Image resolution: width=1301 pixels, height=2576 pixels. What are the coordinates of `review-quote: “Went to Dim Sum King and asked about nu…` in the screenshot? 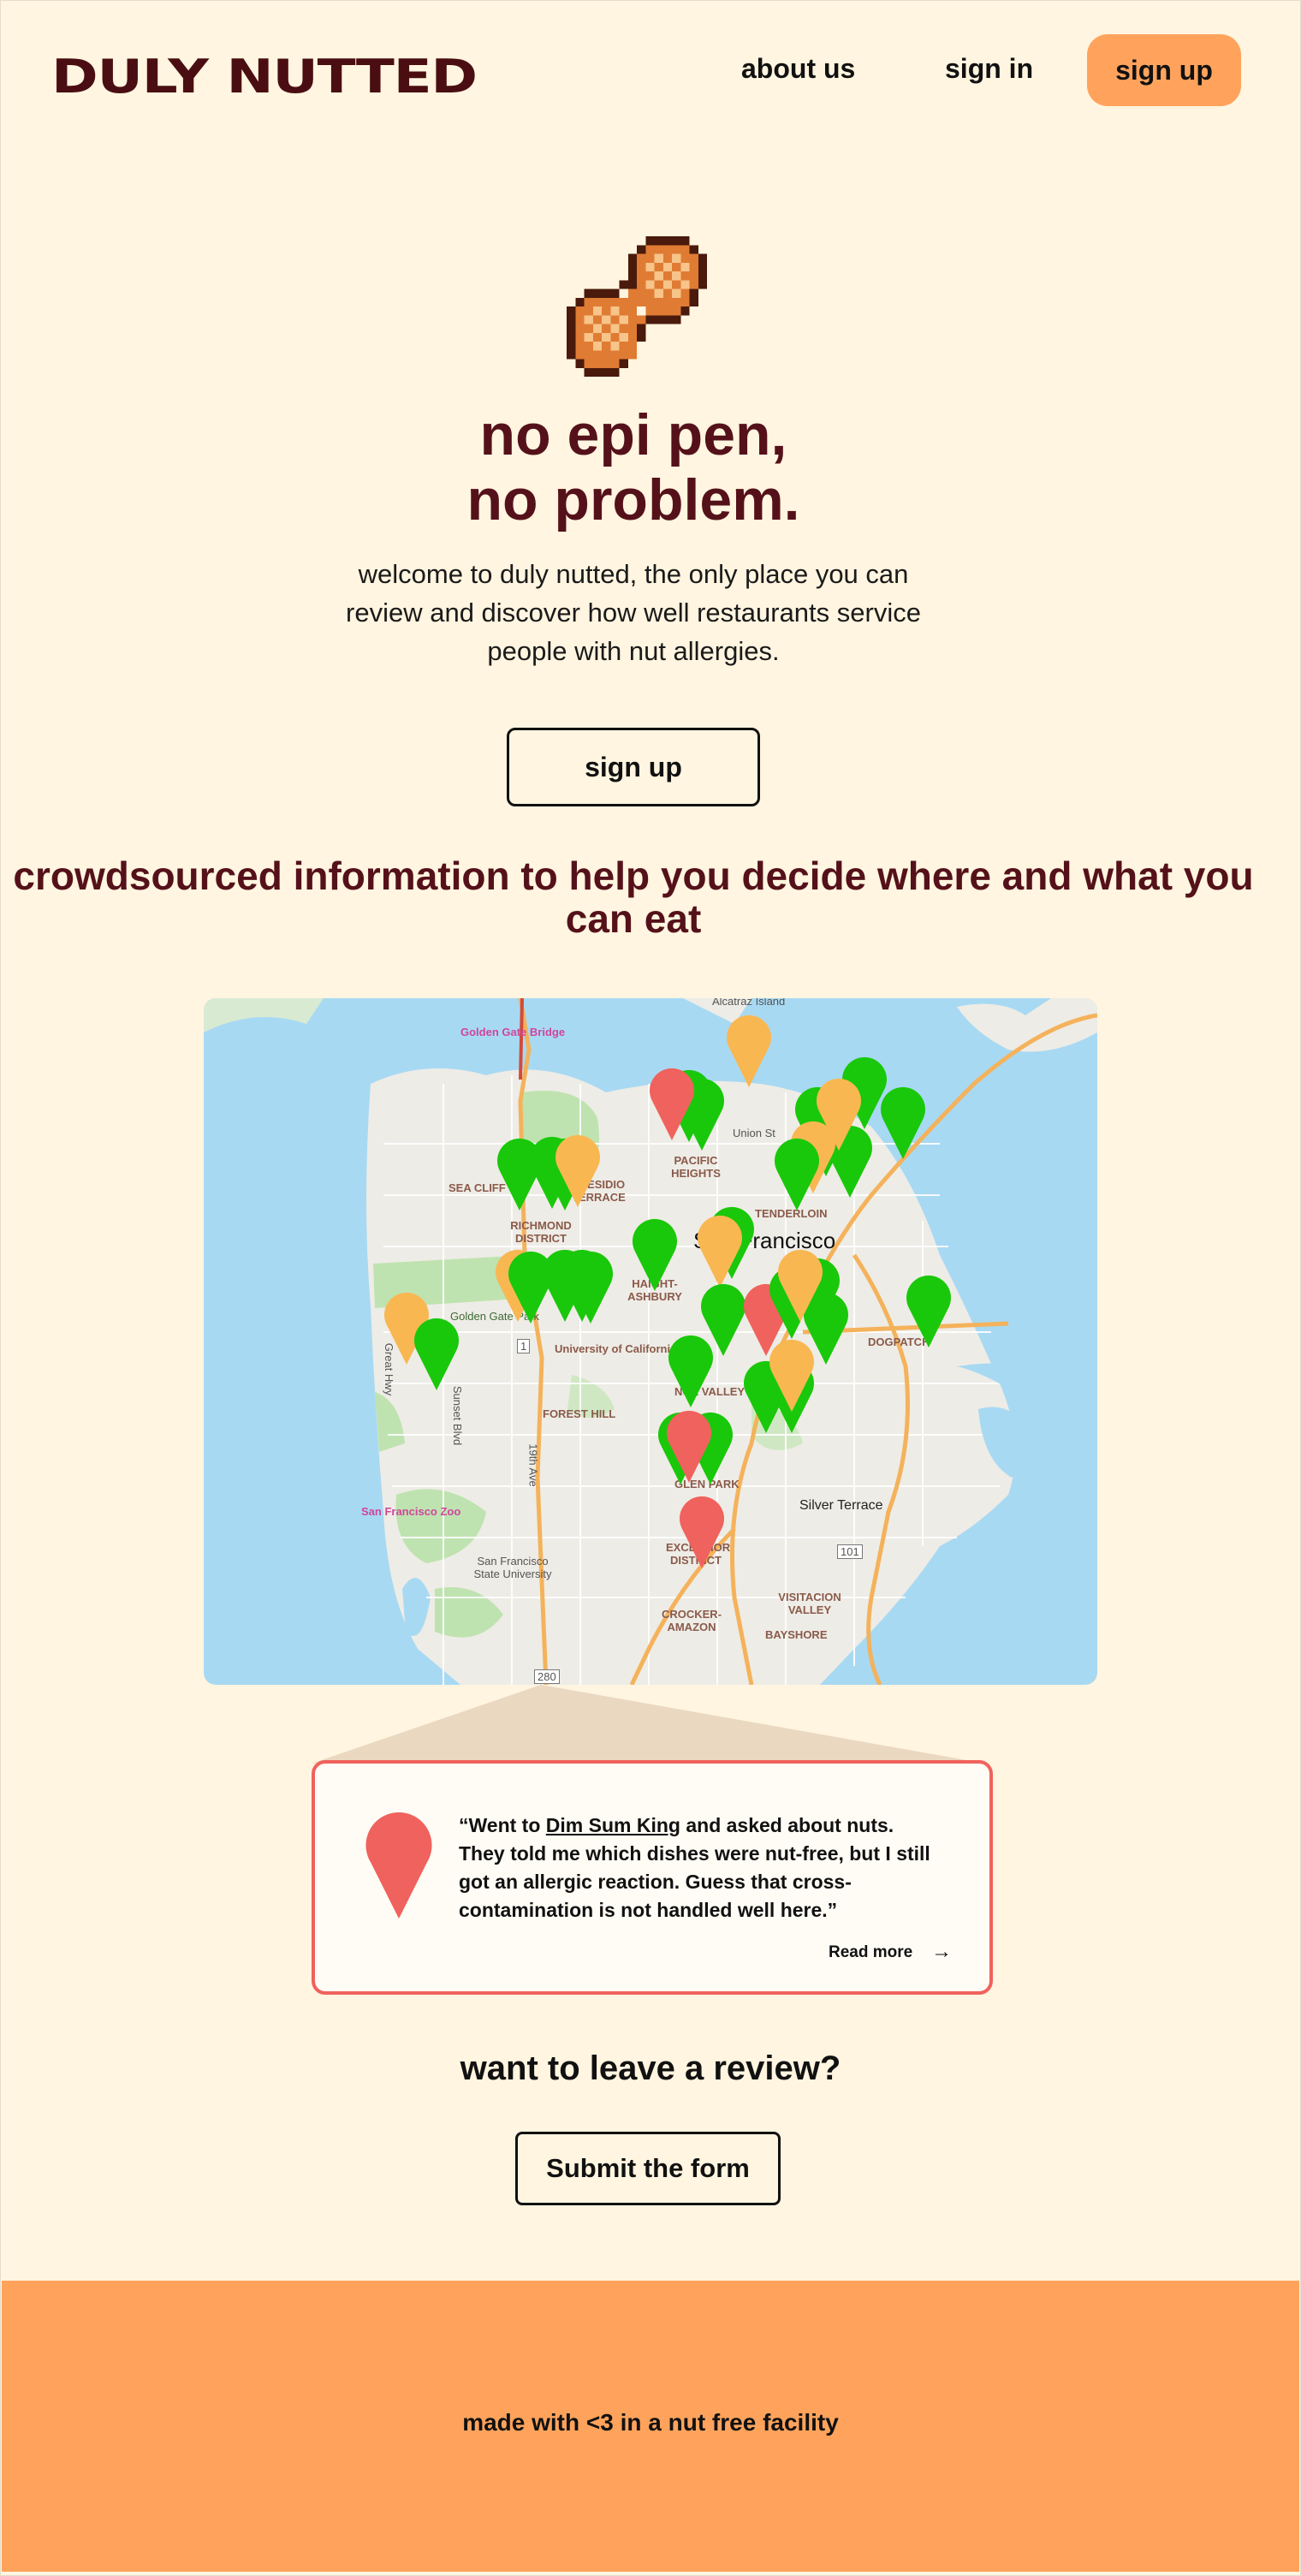 It's located at (698, 1869).